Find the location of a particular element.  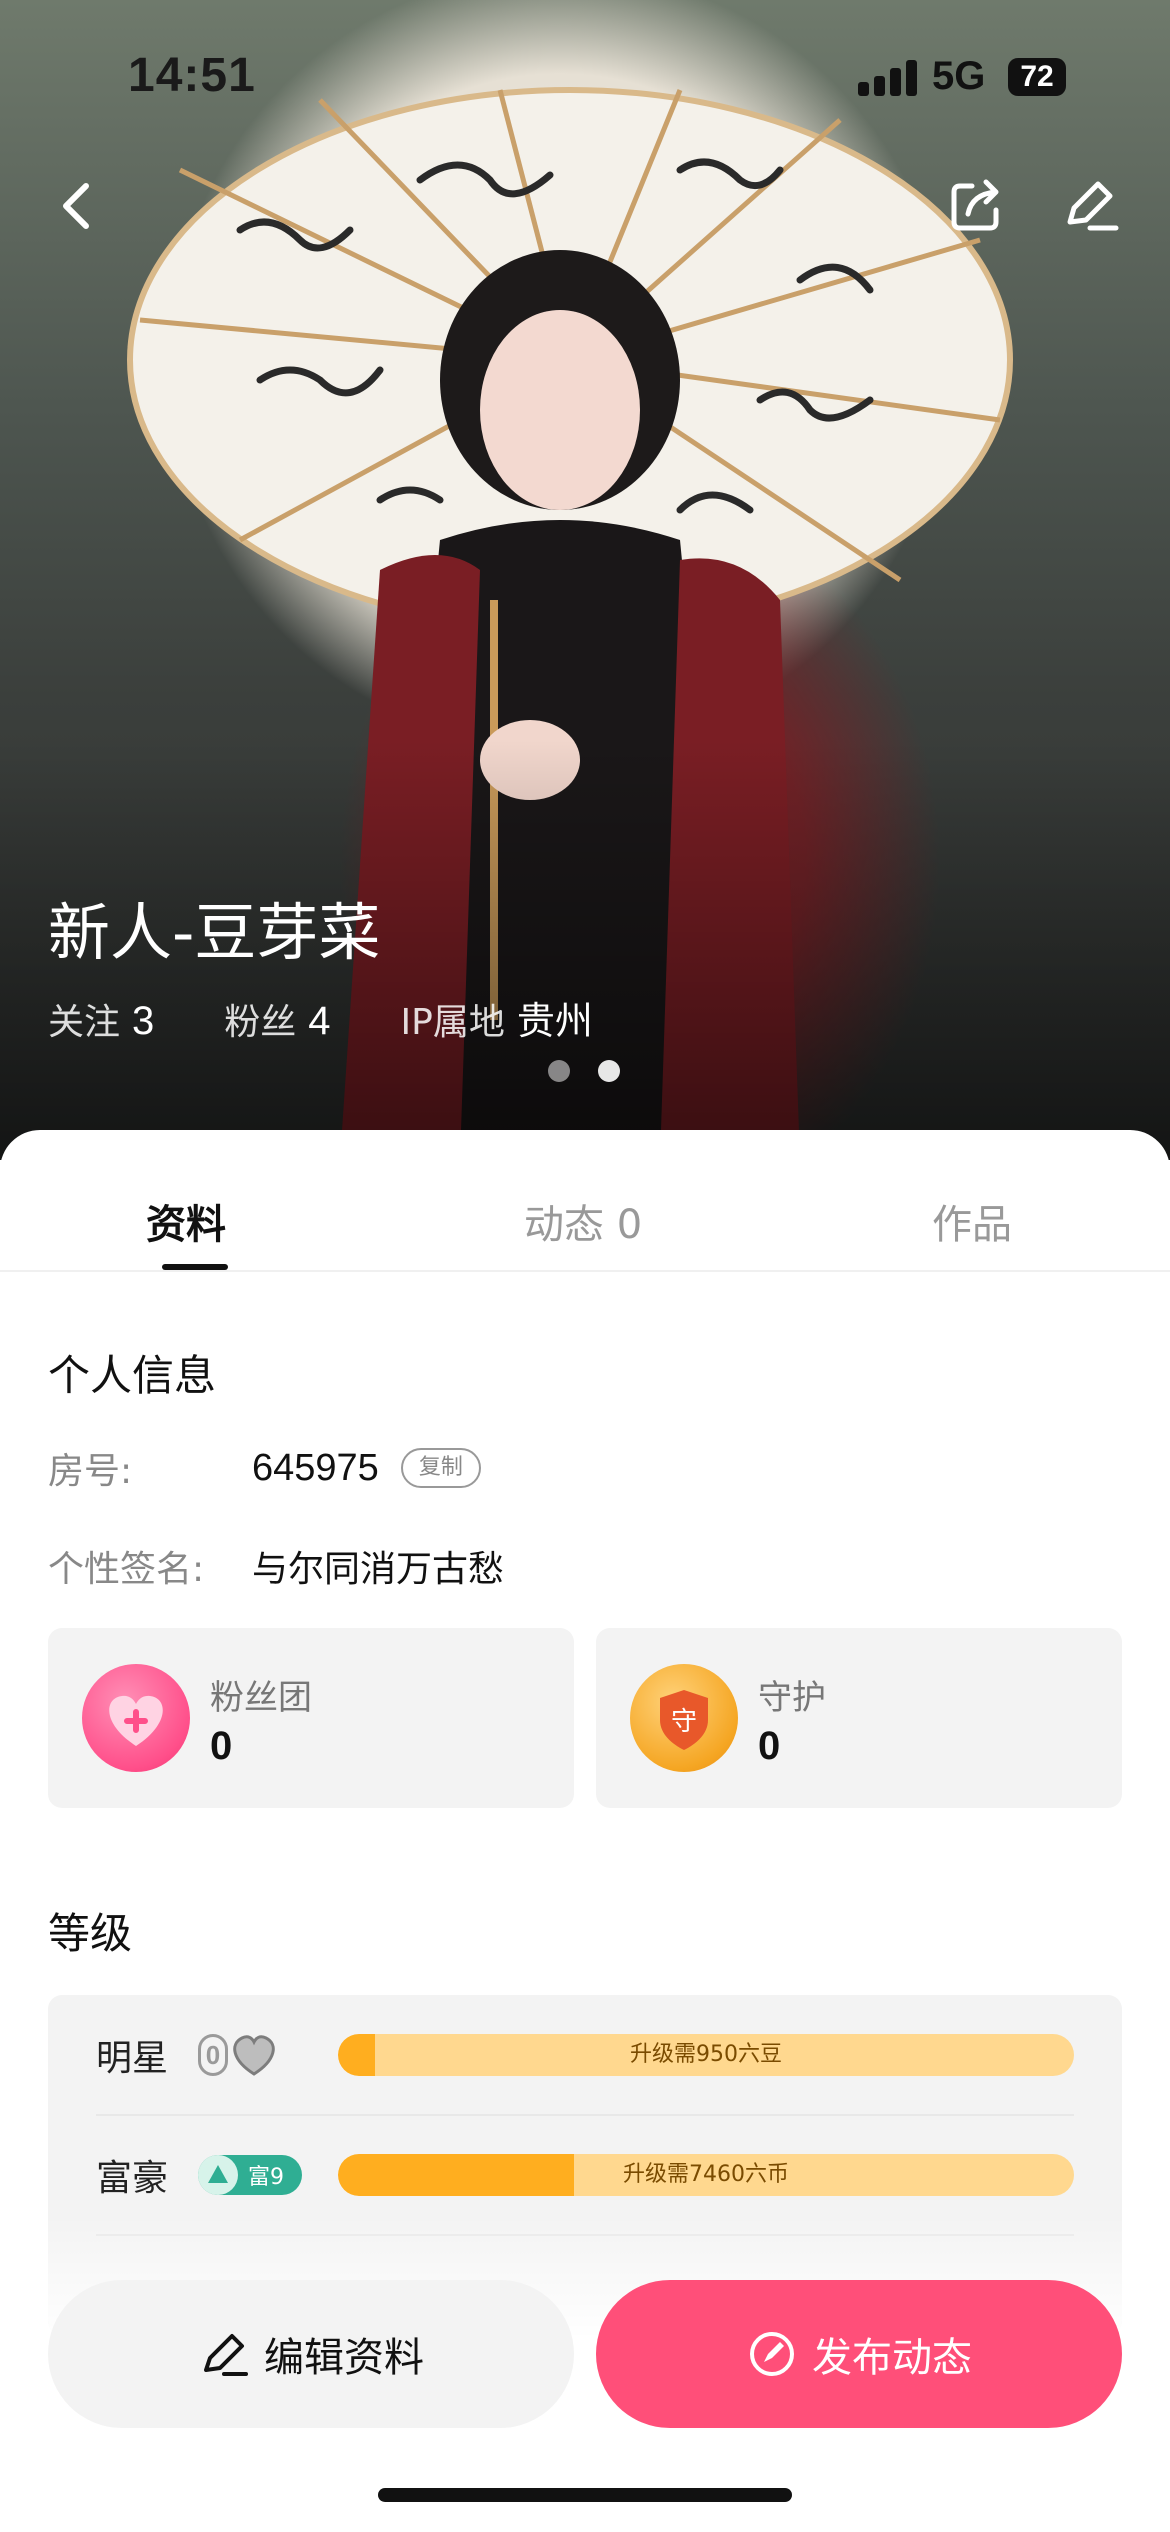

profile-stats: 关注 3 粉丝 4 IP属地 贵州 is located at coordinates (355, 1017).